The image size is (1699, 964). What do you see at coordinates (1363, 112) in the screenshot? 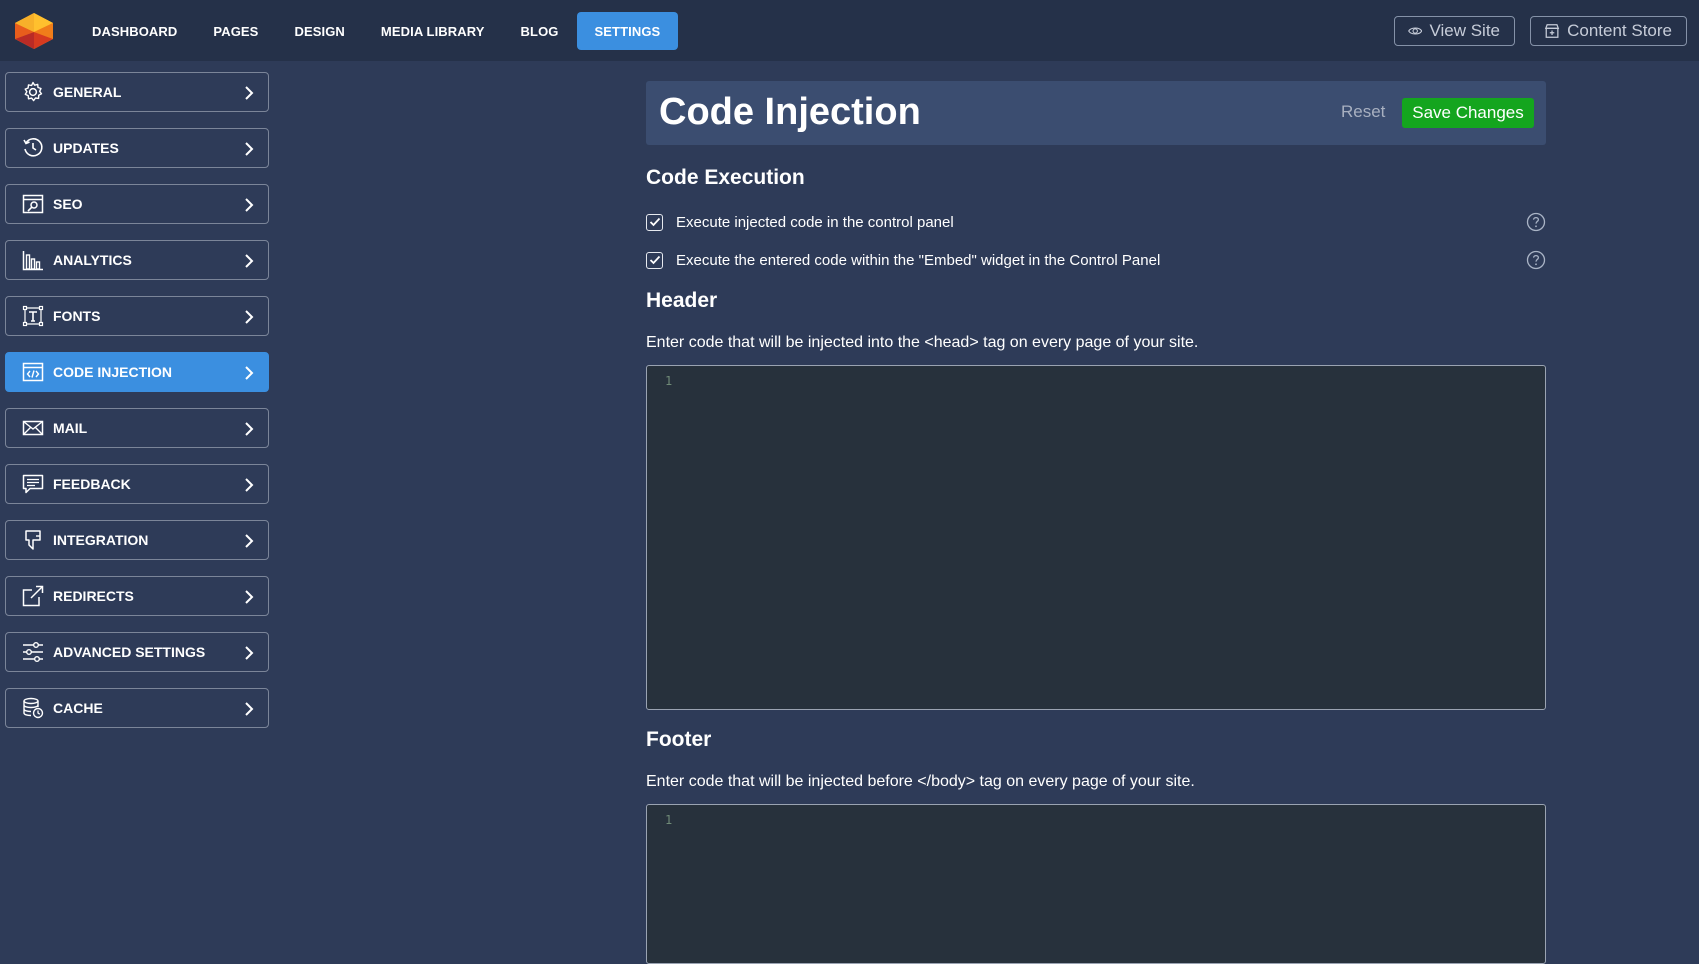
I see `reset-button: Reset` at bounding box center [1363, 112].